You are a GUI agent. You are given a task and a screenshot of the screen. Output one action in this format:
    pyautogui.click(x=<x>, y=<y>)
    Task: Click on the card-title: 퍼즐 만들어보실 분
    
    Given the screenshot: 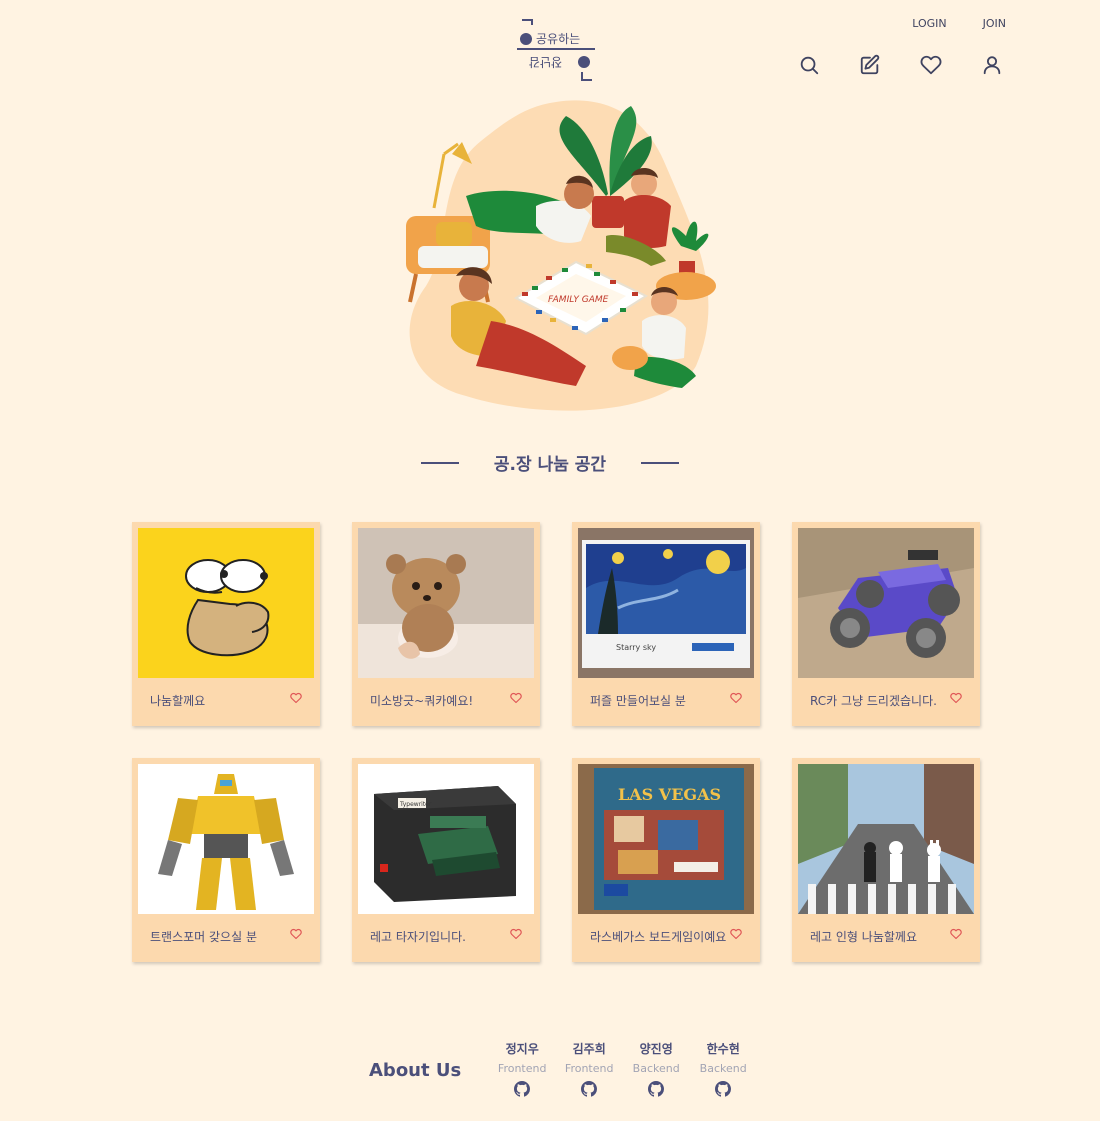 What is the action you would take?
    pyautogui.click(x=638, y=700)
    